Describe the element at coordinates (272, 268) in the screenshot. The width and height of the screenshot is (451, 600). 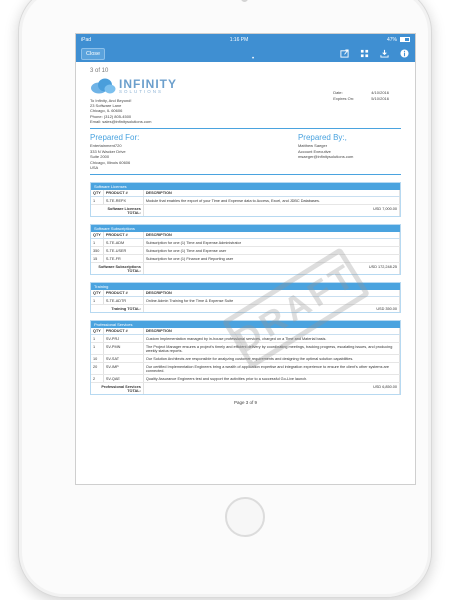
I see `total-value: USD 172,248.25` at that location.